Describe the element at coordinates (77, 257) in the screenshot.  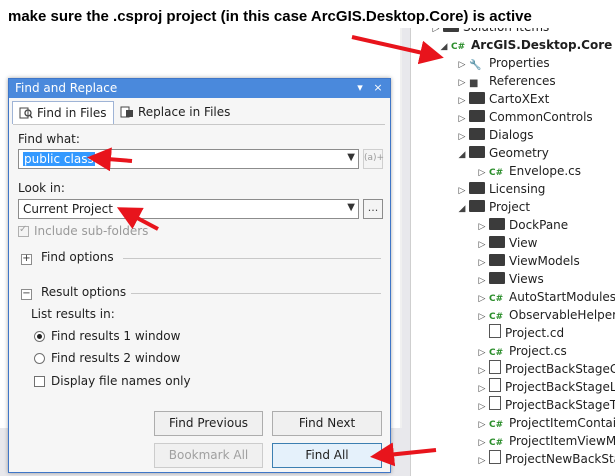
I see `find-options-label: Find options` at that location.